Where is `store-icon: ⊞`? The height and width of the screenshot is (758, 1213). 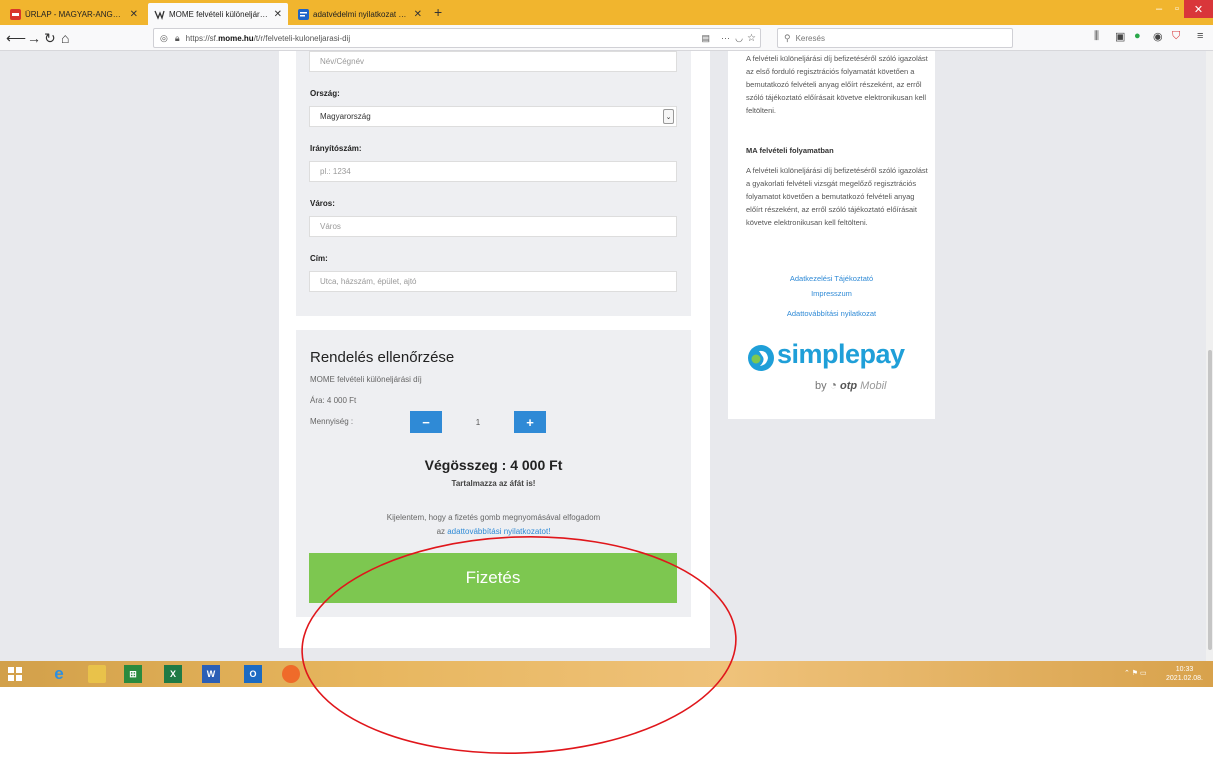
store-icon: ⊞ is located at coordinates (133, 674).